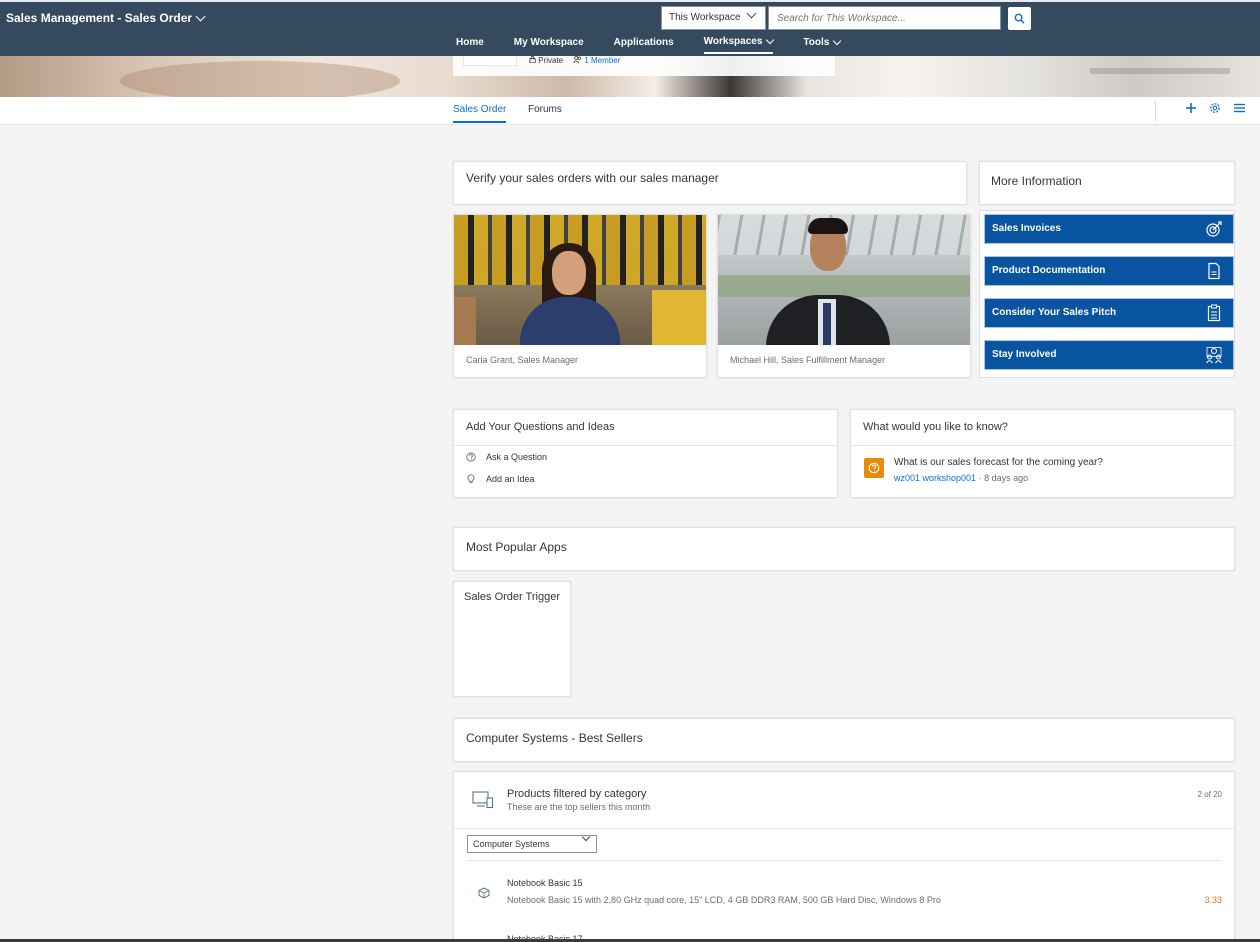 The image size is (1260, 942). Describe the element at coordinates (733, 41) in the screenshot. I see `nav-workspaces-label: Workspaces` at that location.